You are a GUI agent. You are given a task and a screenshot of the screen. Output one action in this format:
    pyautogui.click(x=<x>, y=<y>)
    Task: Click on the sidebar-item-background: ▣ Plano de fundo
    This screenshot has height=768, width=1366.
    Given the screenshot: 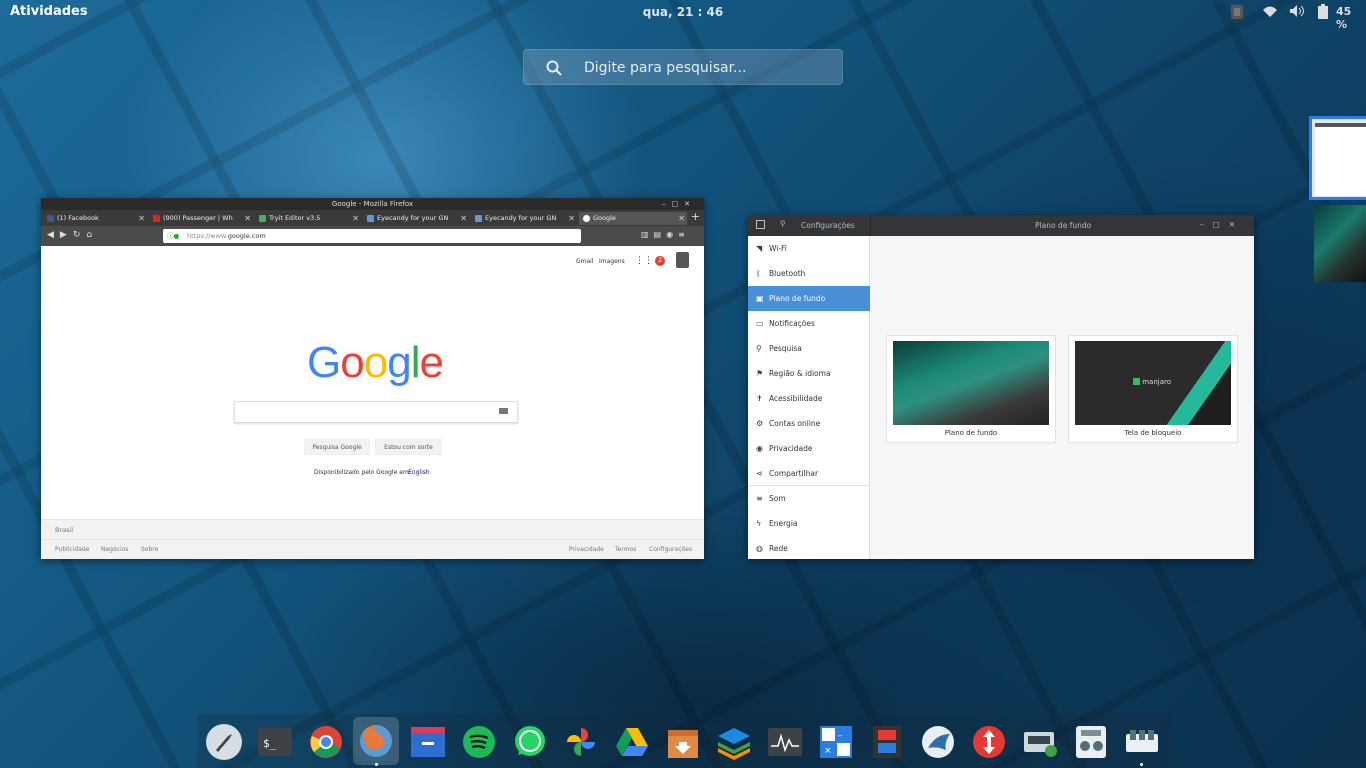 What is the action you would take?
    pyautogui.click(x=809, y=298)
    